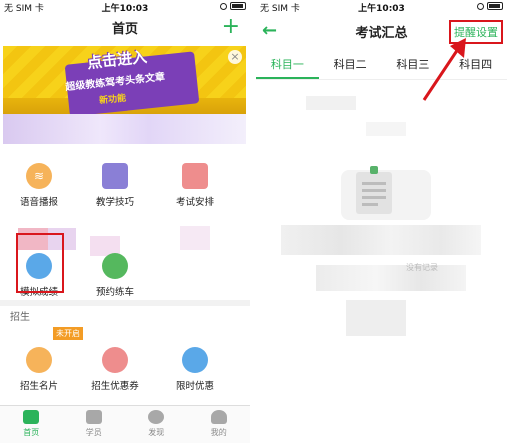  Describe the element at coordinates (40, 263) in the screenshot. I see `highlight-box-scores` at that location.